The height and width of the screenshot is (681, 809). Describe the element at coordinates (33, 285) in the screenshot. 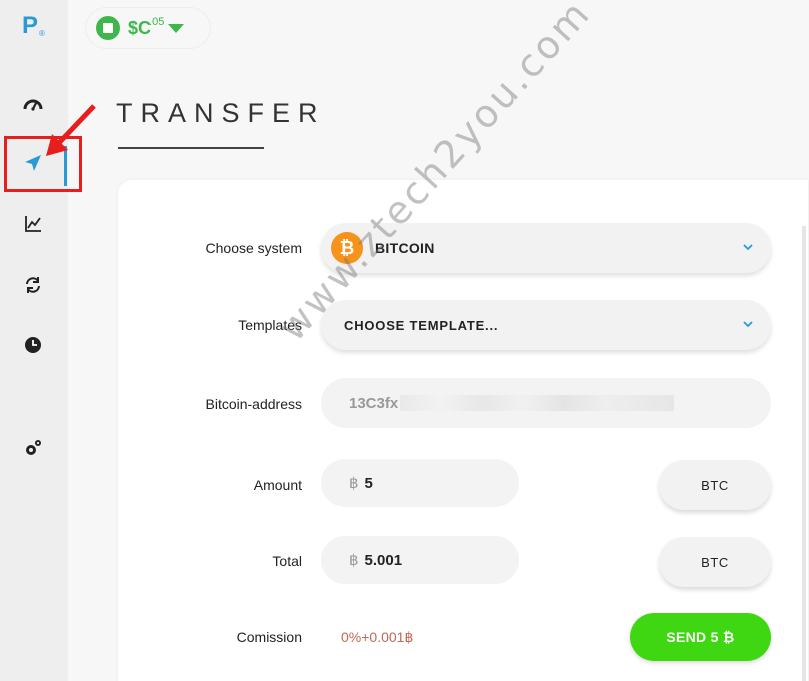

I see `exchange-cycle-icon` at that location.